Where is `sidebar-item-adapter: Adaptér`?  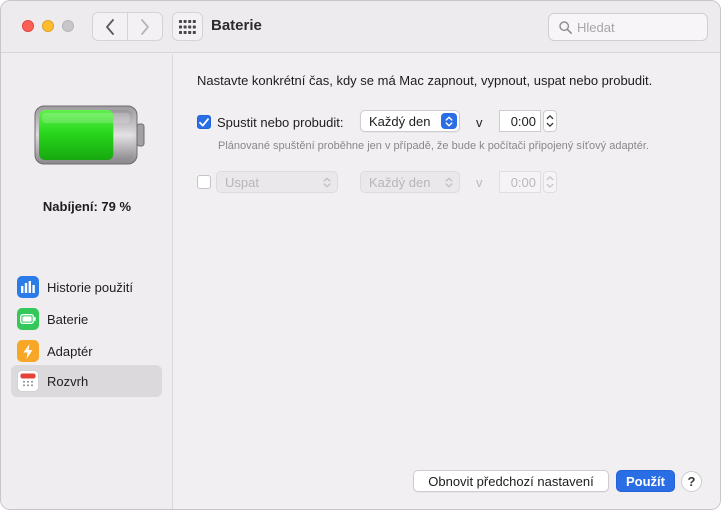 sidebar-item-adapter: Adaptér is located at coordinates (86, 351).